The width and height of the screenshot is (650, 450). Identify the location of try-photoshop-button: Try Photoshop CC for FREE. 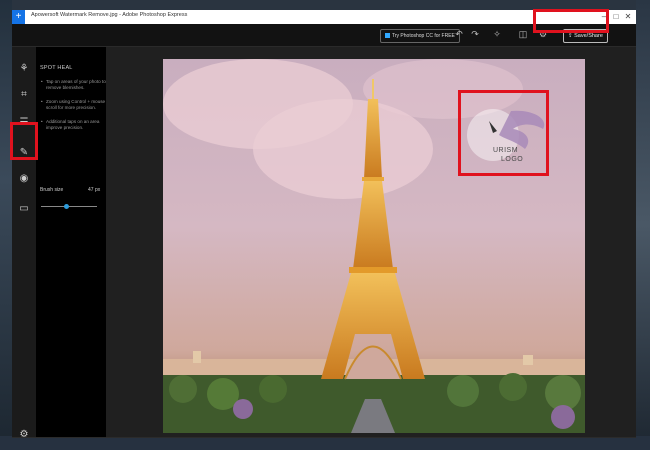
(420, 36).